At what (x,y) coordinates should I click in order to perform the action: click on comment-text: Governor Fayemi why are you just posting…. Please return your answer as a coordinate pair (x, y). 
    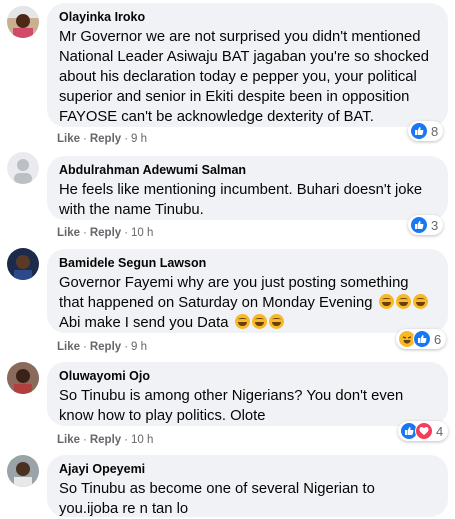
    Looking at the image, I should click on (247, 303).